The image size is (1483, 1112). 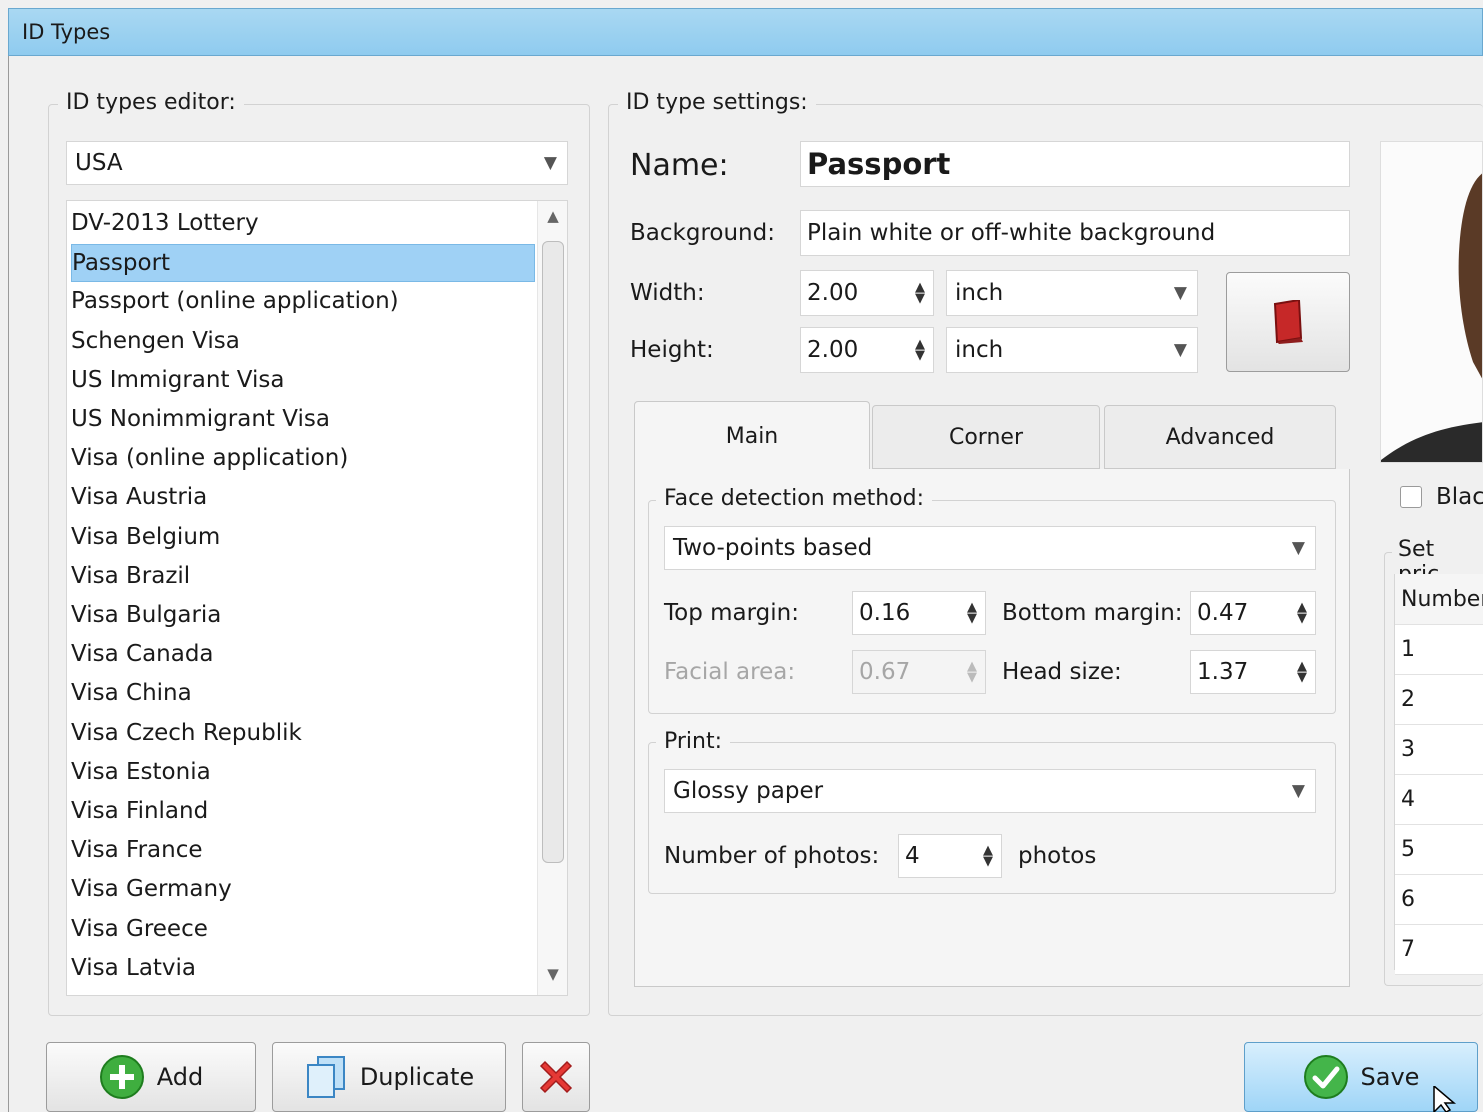 I want to click on name-field: Passport, so click(x=1075, y=164).